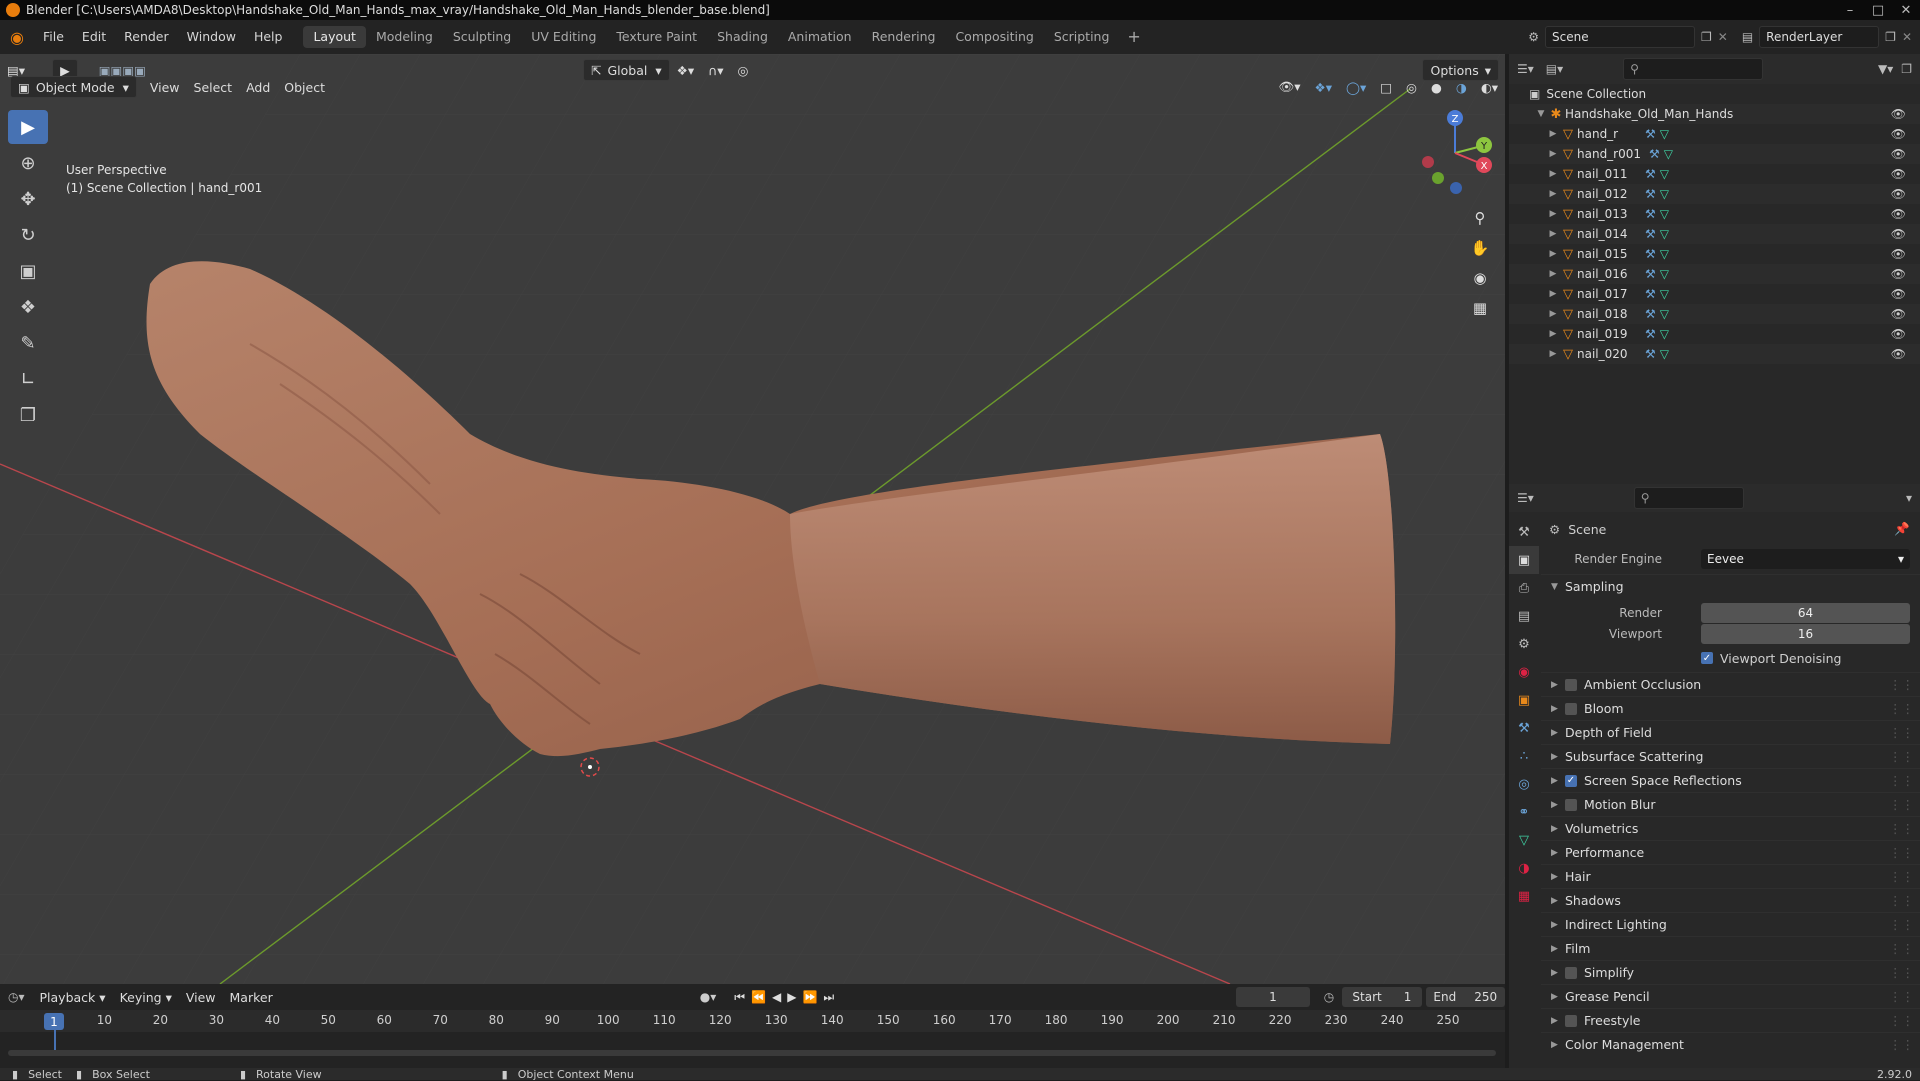  What do you see at coordinates (1730, 804) in the screenshot?
I see `panel-header: ▶ Motion Blur ⋮⋮` at bounding box center [1730, 804].